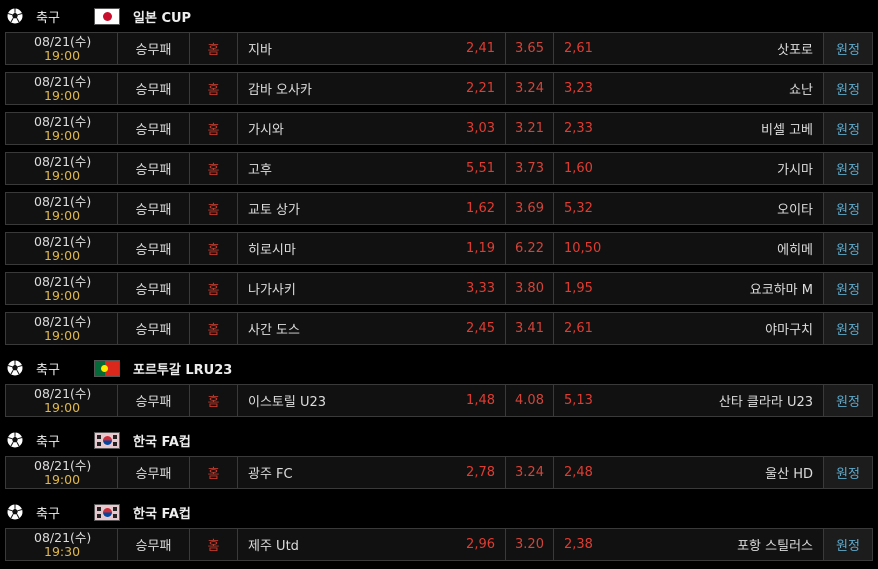  What do you see at coordinates (578, 288) in the screenshot?
I see `away-odd: 1,95` at bounding box center [578, 288].